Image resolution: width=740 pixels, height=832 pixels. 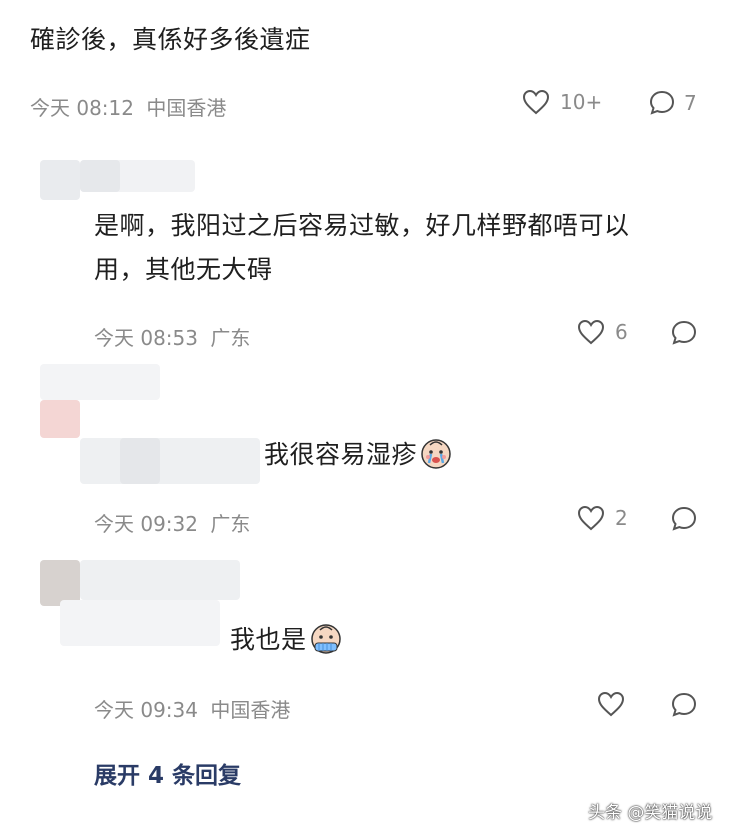 What do you see at coordinates (341, 454) in the screenshot?
I see `reply-text-content: 我很容易湿疹` at bounding box center [341, 454].